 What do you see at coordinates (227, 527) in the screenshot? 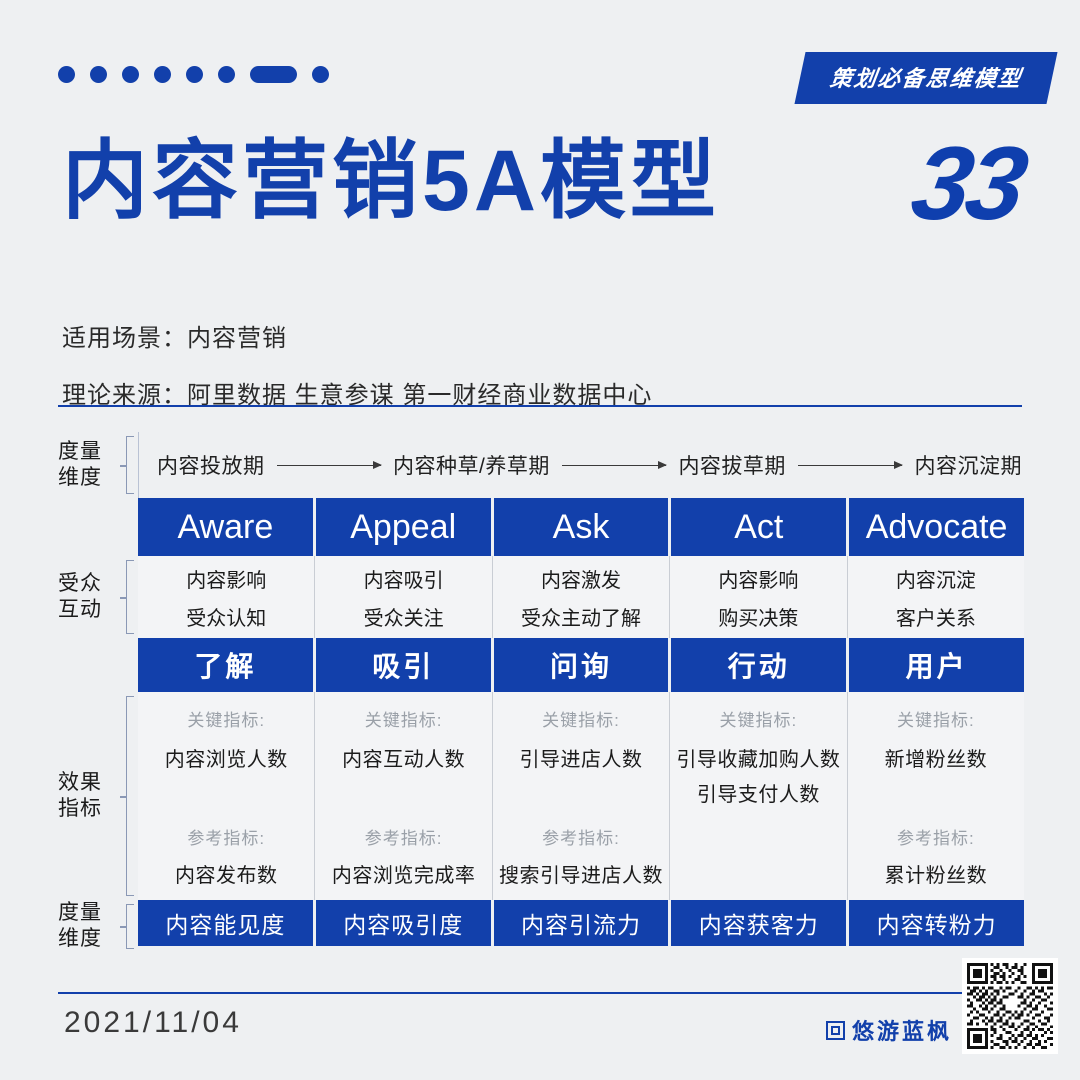
I see `stage-en-cell: Aware` at bounding box center [227, 527].